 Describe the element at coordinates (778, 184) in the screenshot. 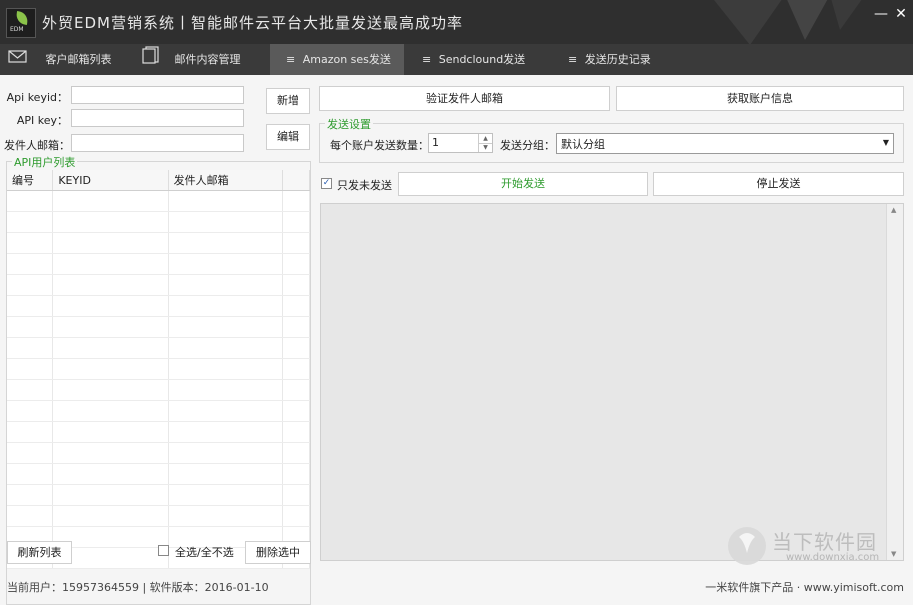

I see `stop-send-button: 停止发送` at that location.